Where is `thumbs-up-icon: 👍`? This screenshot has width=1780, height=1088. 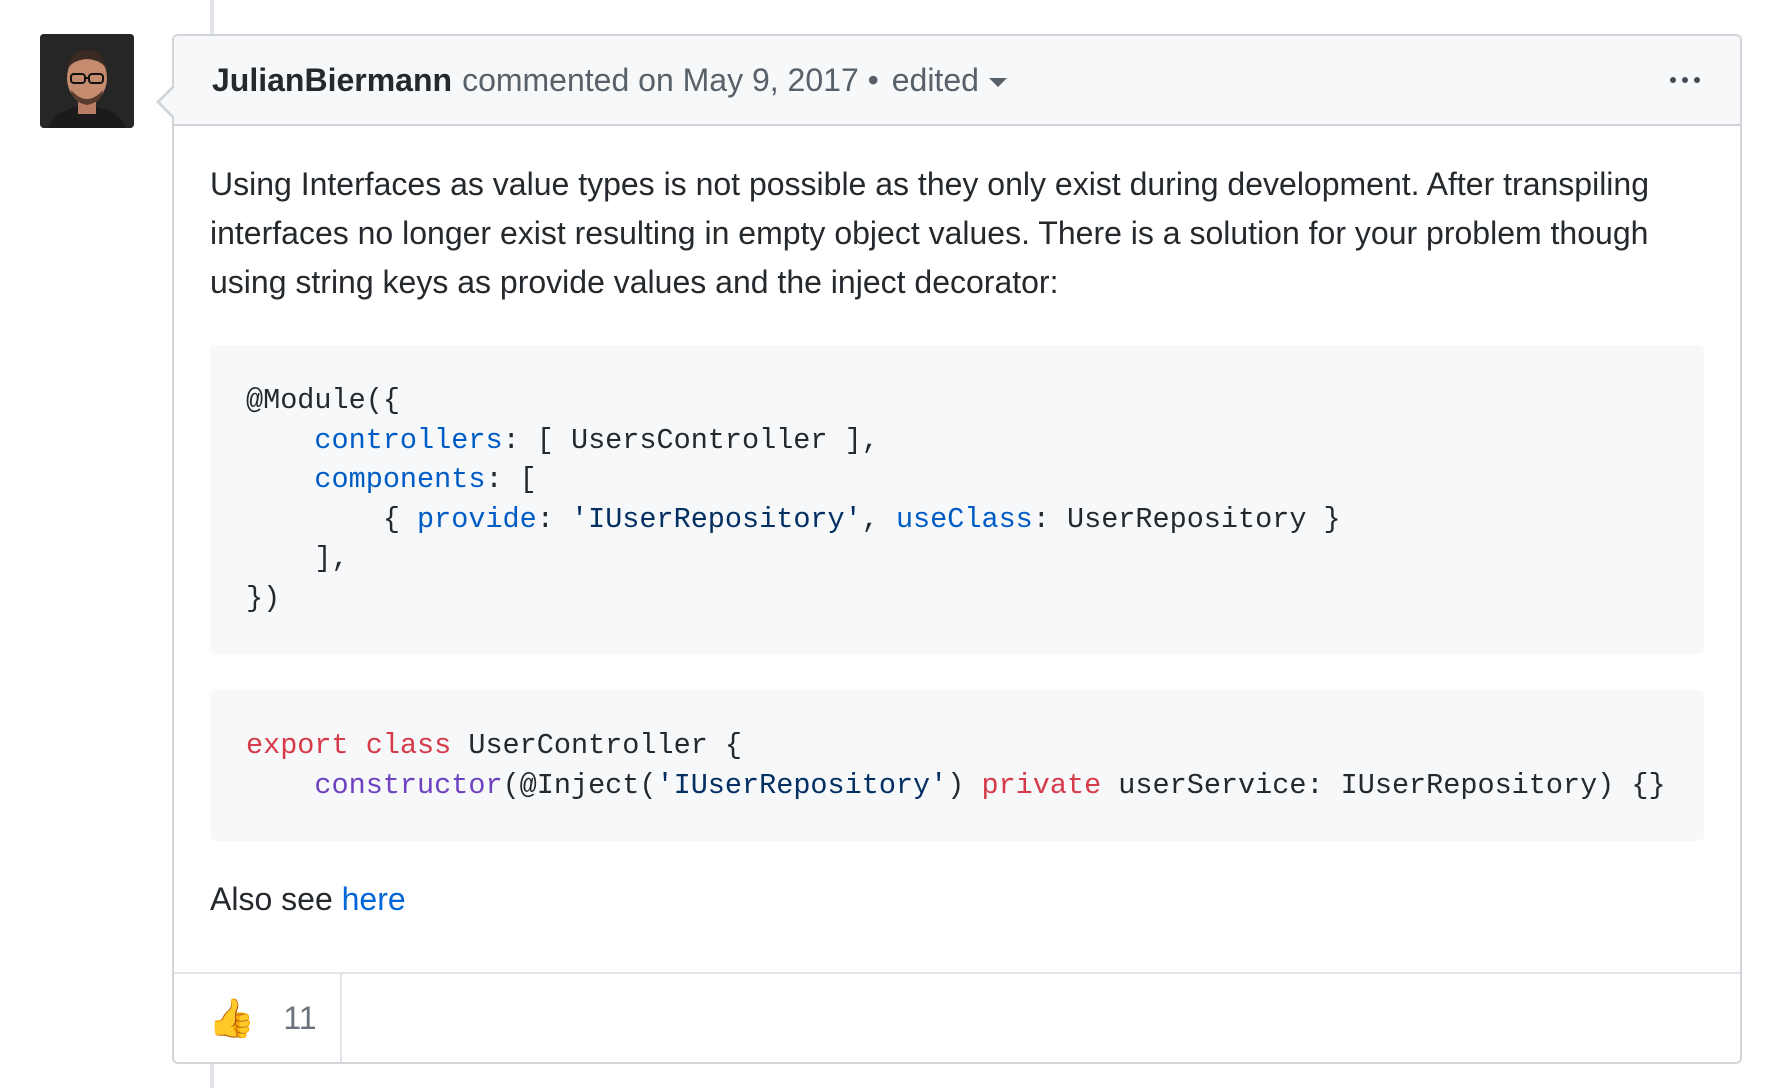
thumbs-up-icon: 👍 is located at coordinates (232, 1018).